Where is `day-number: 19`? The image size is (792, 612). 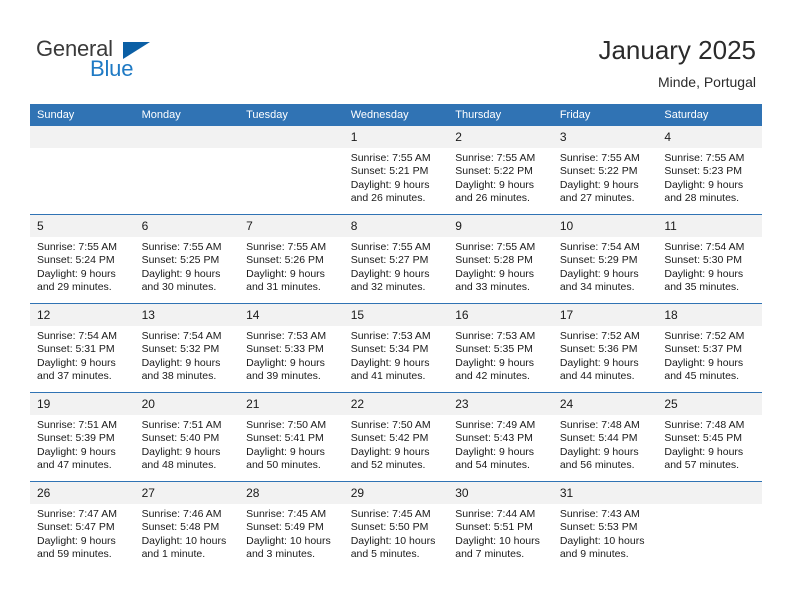 day-number: 19 is located at coordinates (82, 404).